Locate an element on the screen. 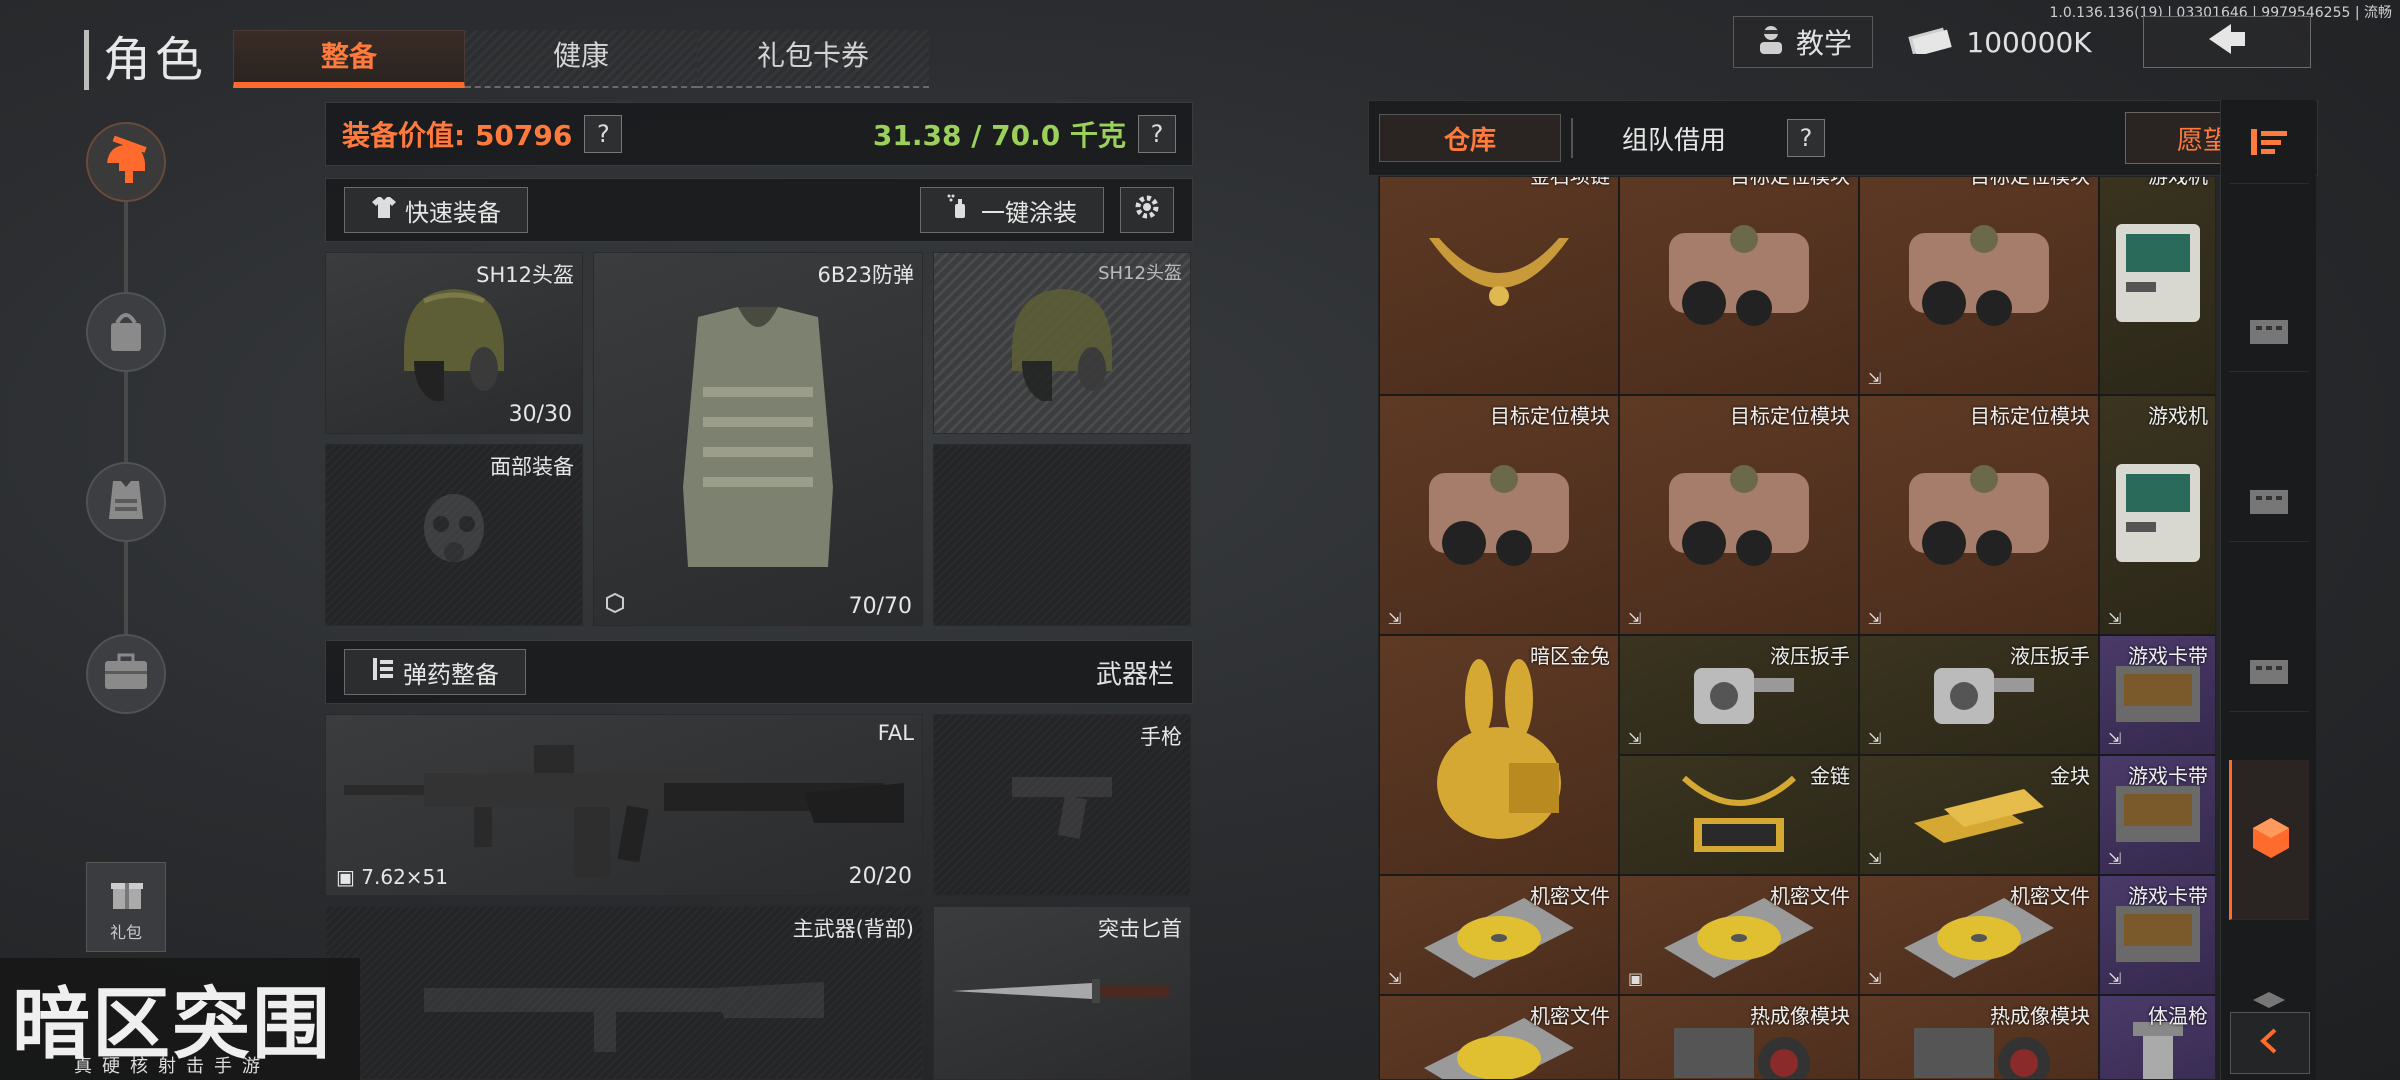  divider is located at coordinates (1572, 138).